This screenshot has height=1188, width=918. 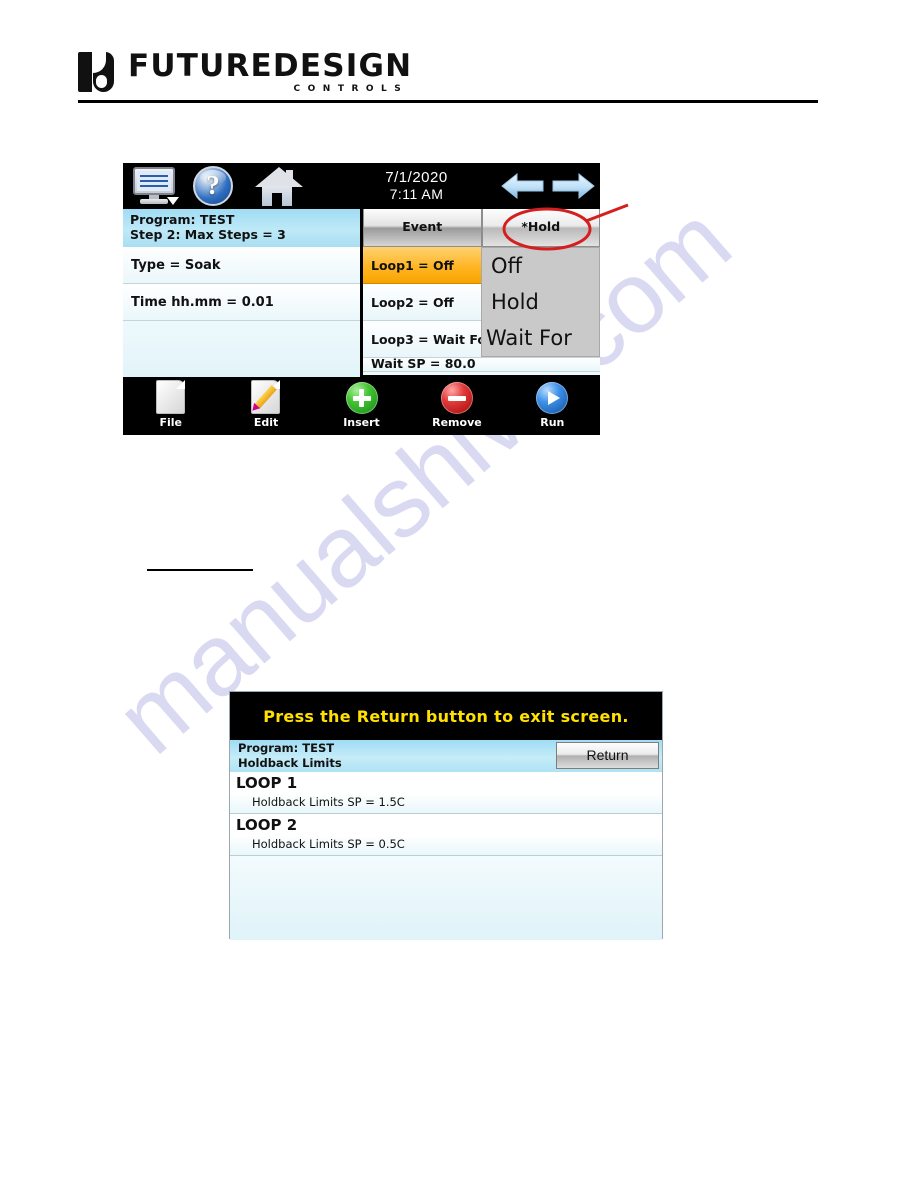 I want to click on dropdown-option-hold: Hold, so click(x=540, y=302).